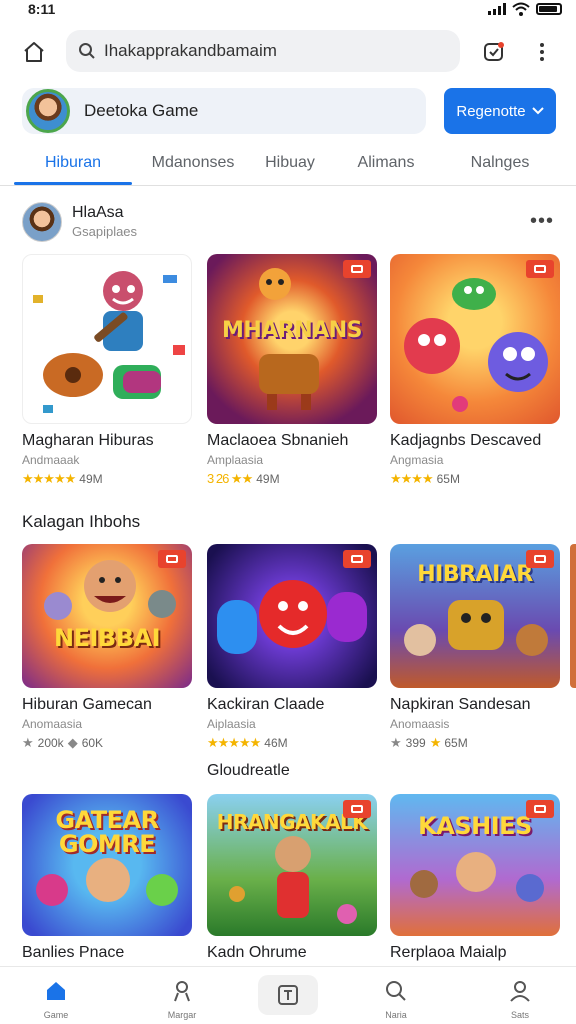  I want to click on app-card: Kadjagnbs Descaved Angmasia ★★★★ 65M, so click(475, 370).